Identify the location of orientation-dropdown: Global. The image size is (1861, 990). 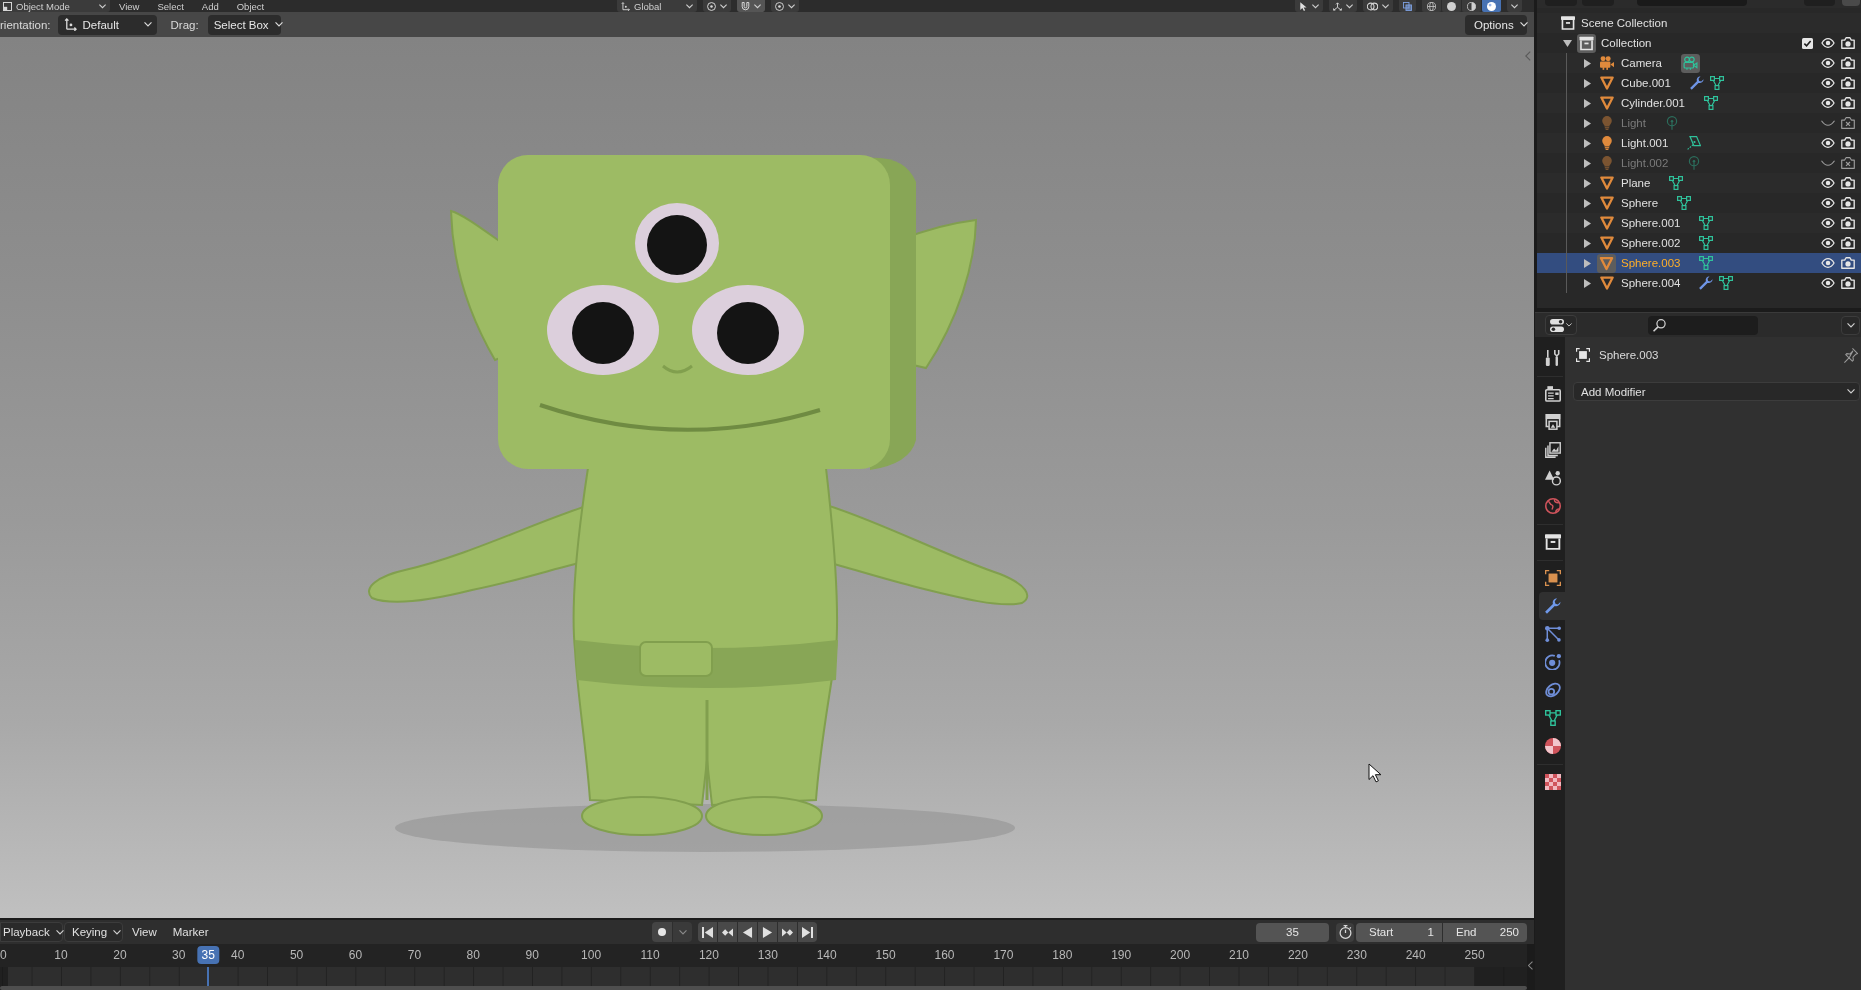
(657, 6).